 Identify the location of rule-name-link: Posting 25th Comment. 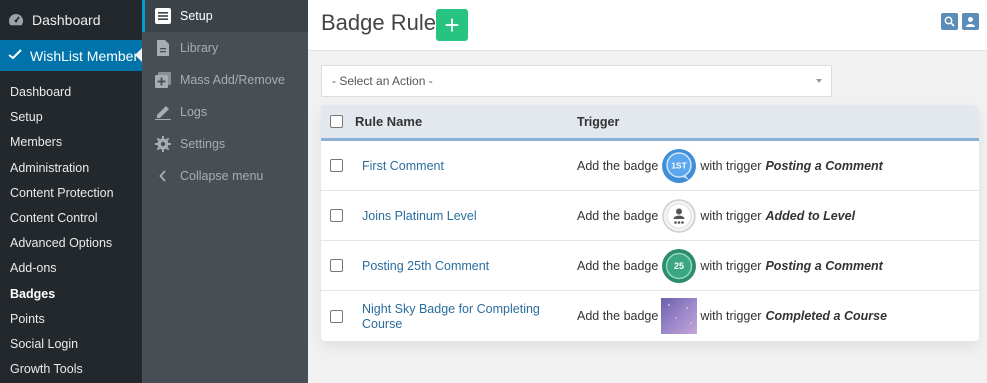
(425, 266).